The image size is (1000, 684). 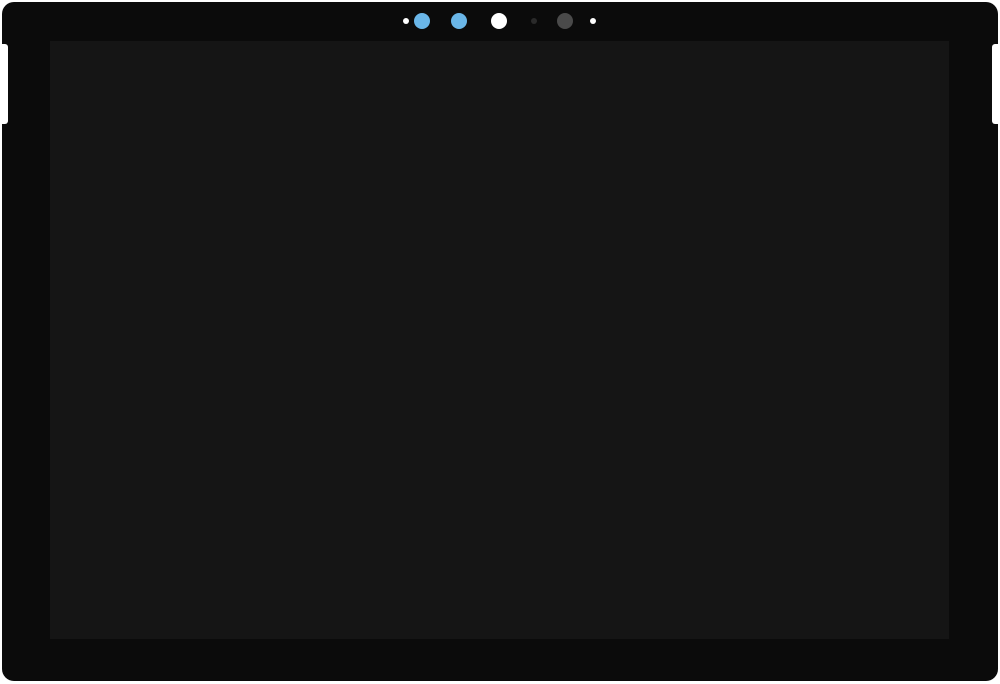 I want to click on left-side-notch, so click(x=5, y=84).